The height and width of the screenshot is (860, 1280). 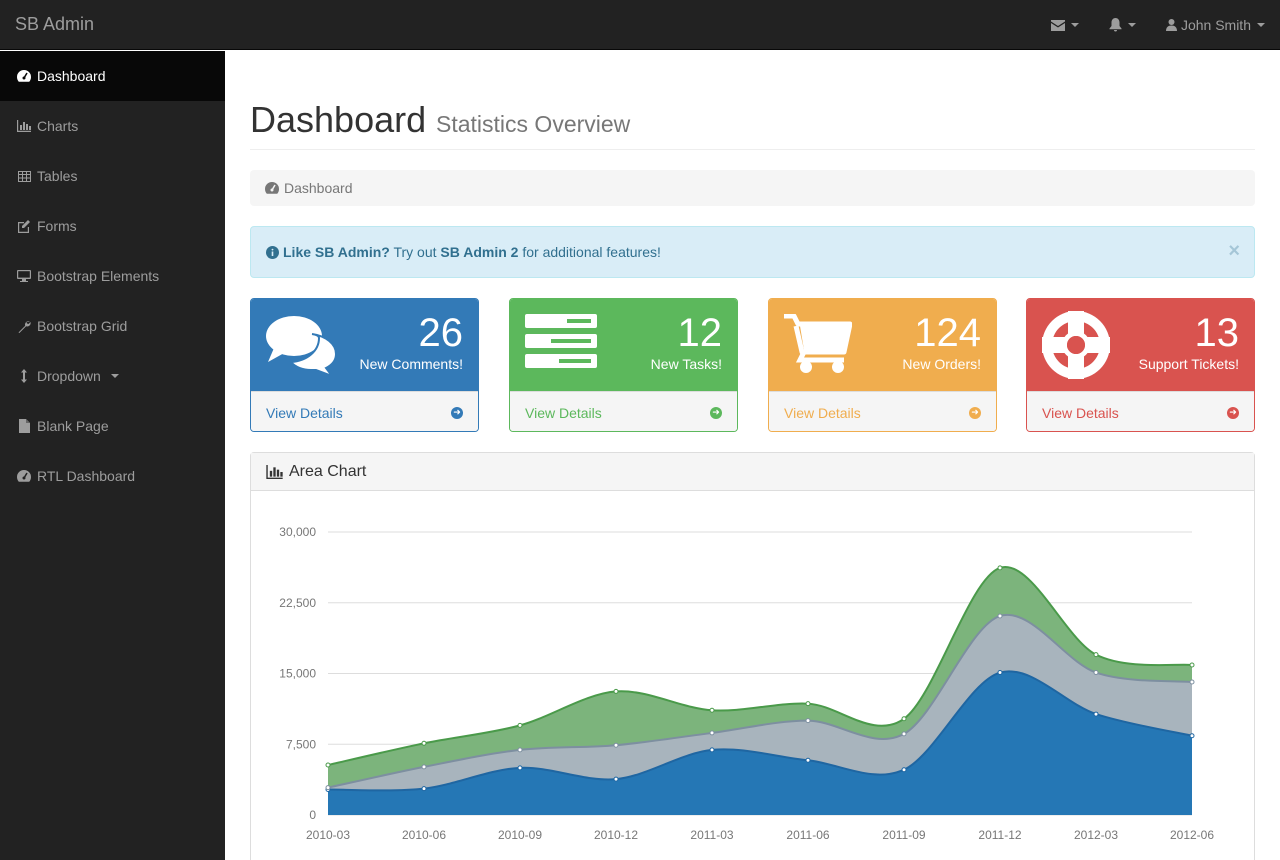 I want to click on x-tick-label: 2011-12, so click(x=999, y=835).